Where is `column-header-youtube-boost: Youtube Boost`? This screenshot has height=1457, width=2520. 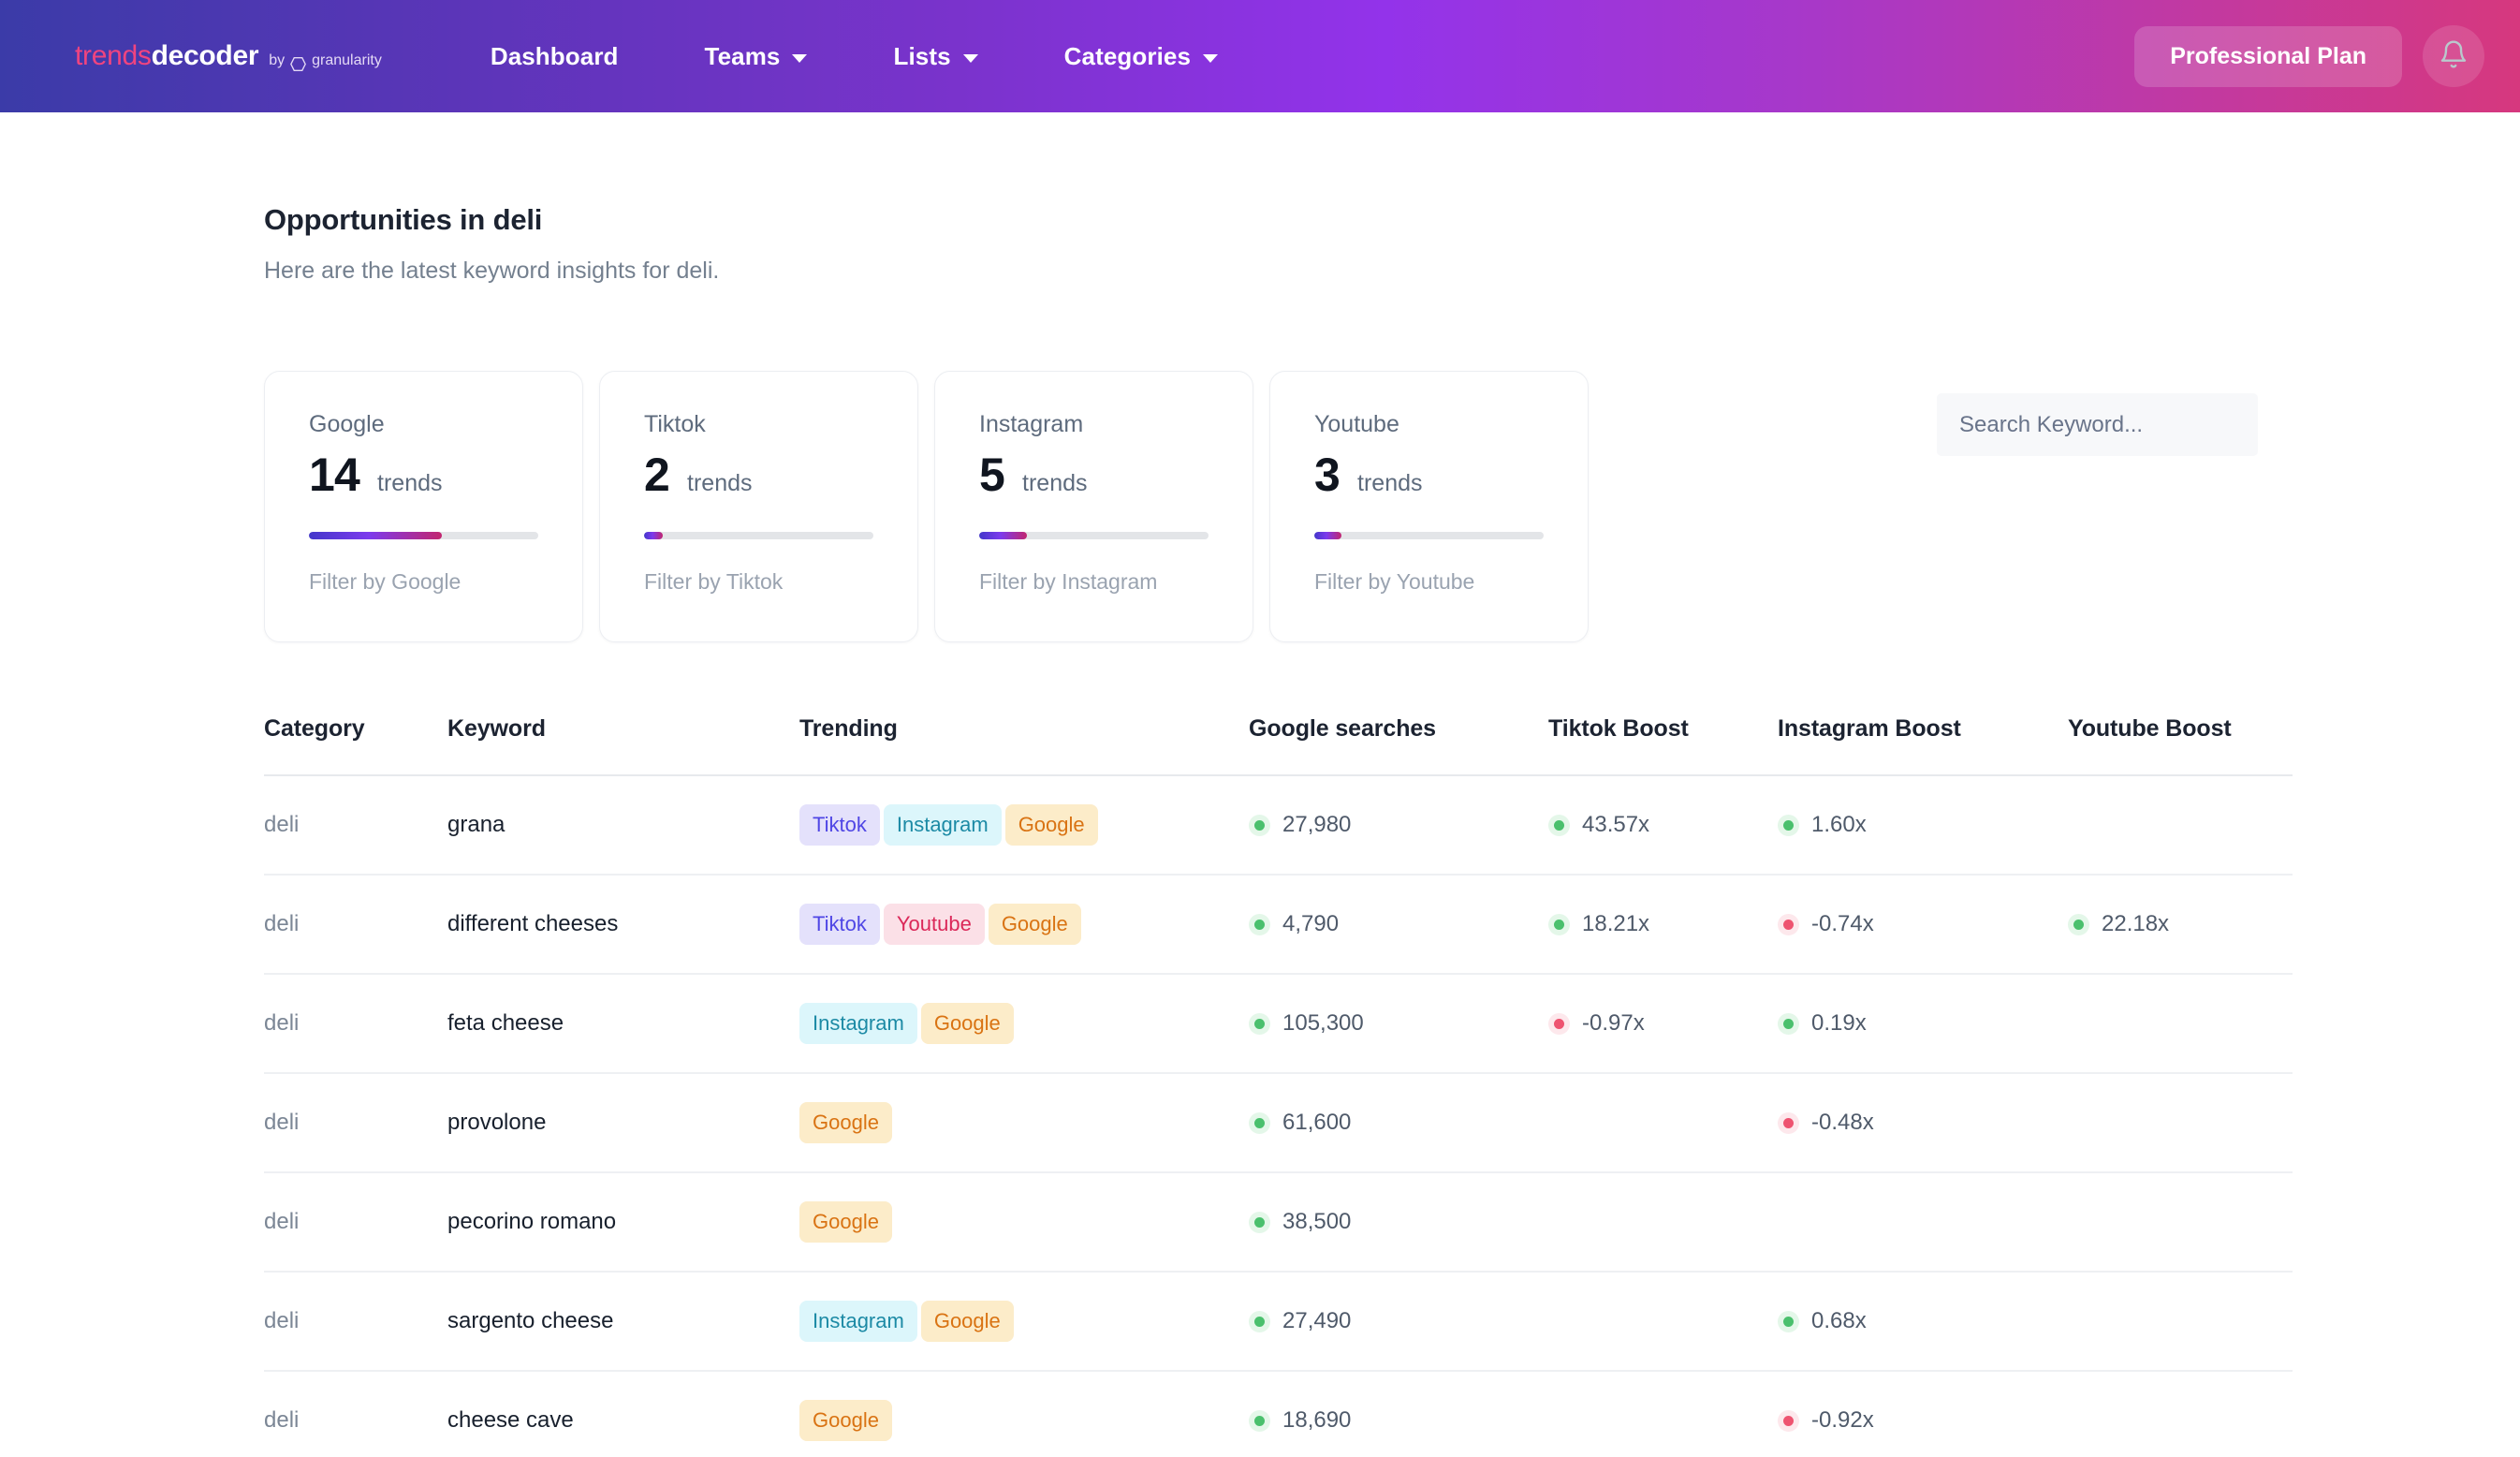 column-header-youtube-boost: Youtube Boost is located at coordinates (2180, 745).